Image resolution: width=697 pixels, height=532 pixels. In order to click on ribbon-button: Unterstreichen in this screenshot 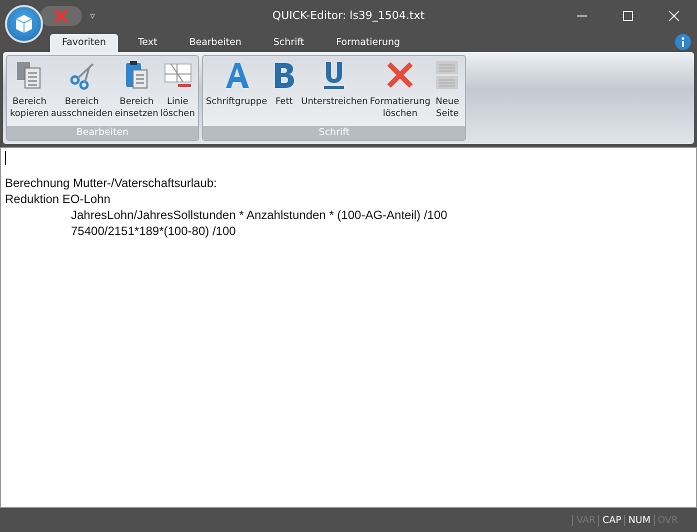, I will do `click(334, 91)`.